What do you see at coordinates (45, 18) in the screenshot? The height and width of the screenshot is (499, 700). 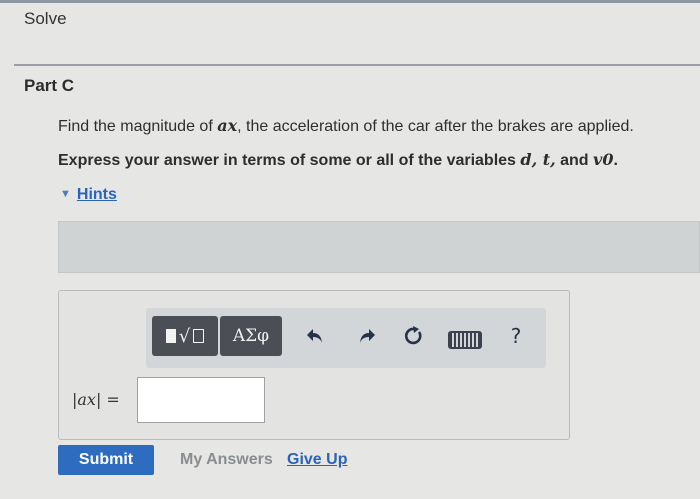 I see `solve-heading: Solve` at bounding box center [45, 18].